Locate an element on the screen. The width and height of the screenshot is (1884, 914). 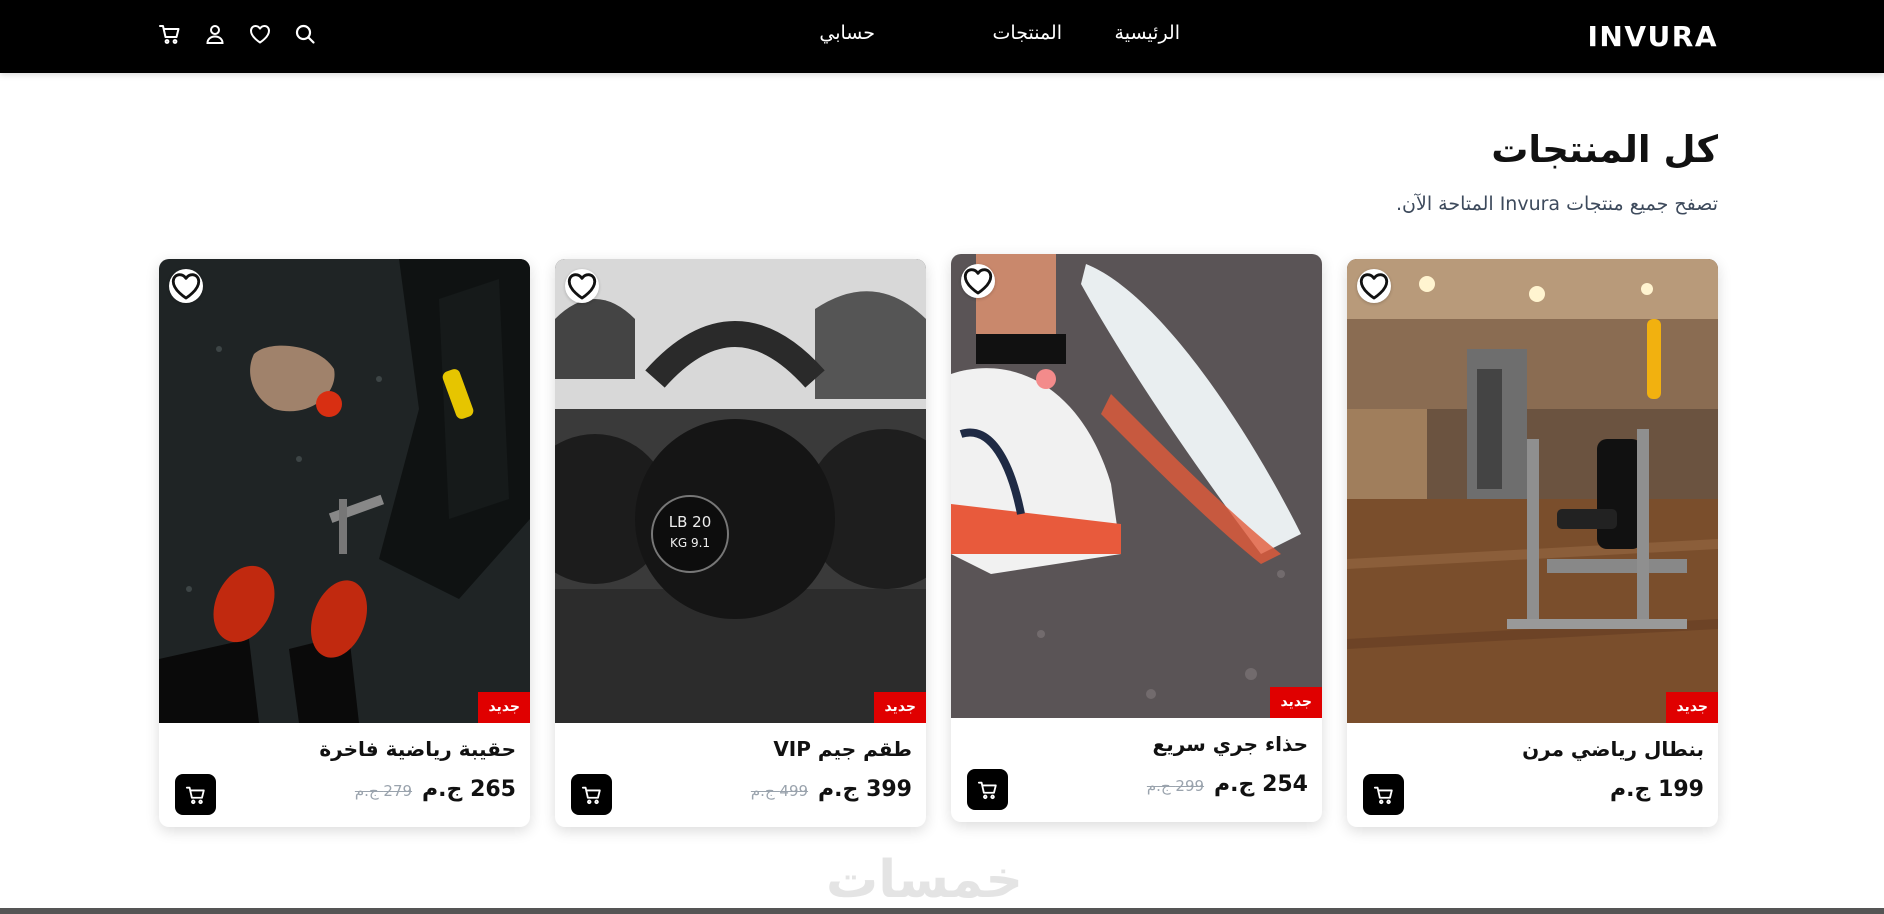
old-price: 299 ج.م is located at coordinates (1175, 786).